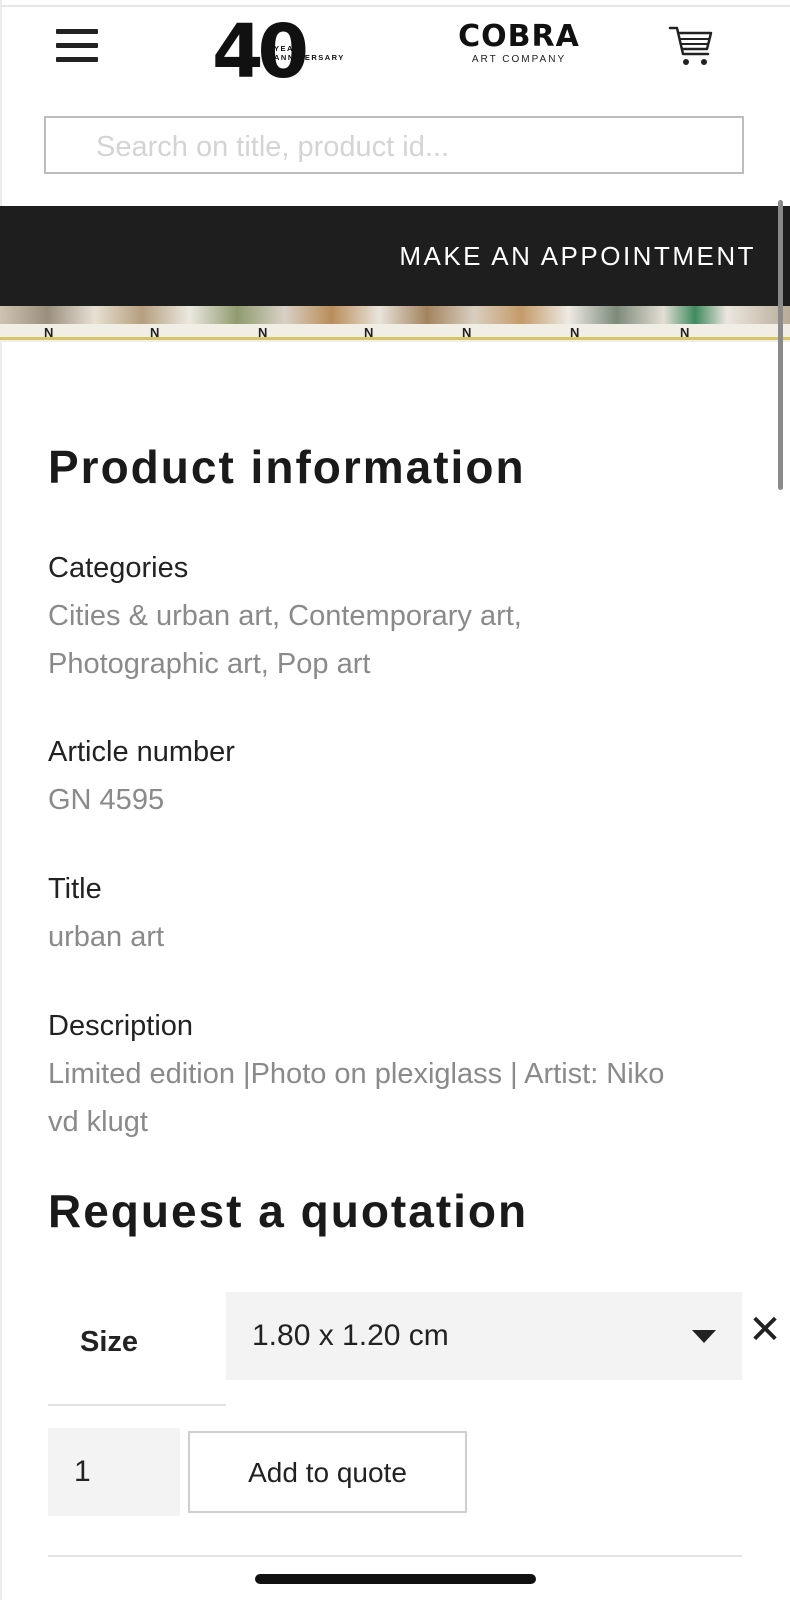  Describe the element at coordinates (577, 256) in the screenshot. I see `make-appointment-button: MAKE AN APPOINTMENT` at that location.